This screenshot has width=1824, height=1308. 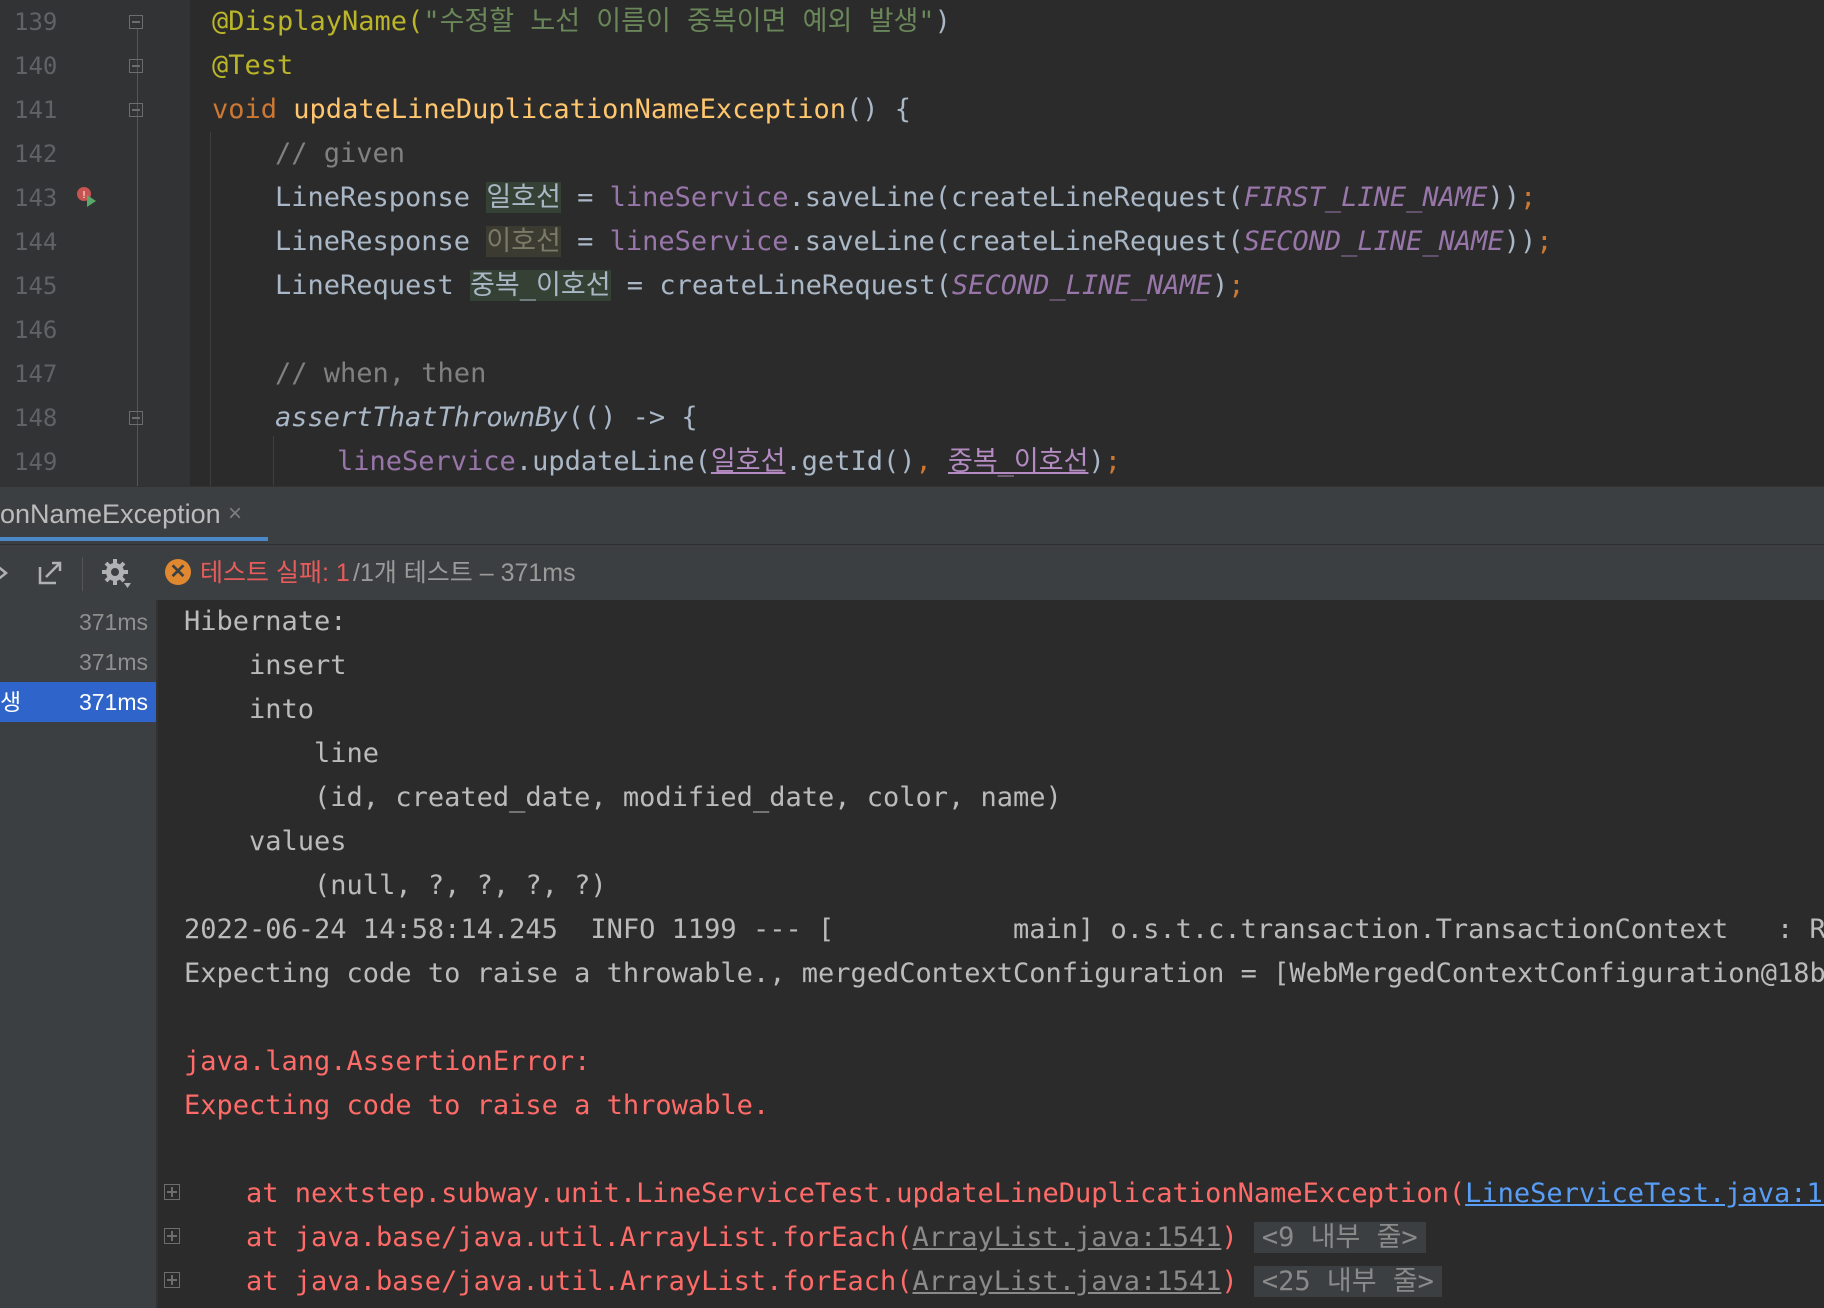 What do you see at coordinates (912, 515) in the screenshot?
I see `run-tab-bar: onNameException ×` at bounding box center [912, 515].